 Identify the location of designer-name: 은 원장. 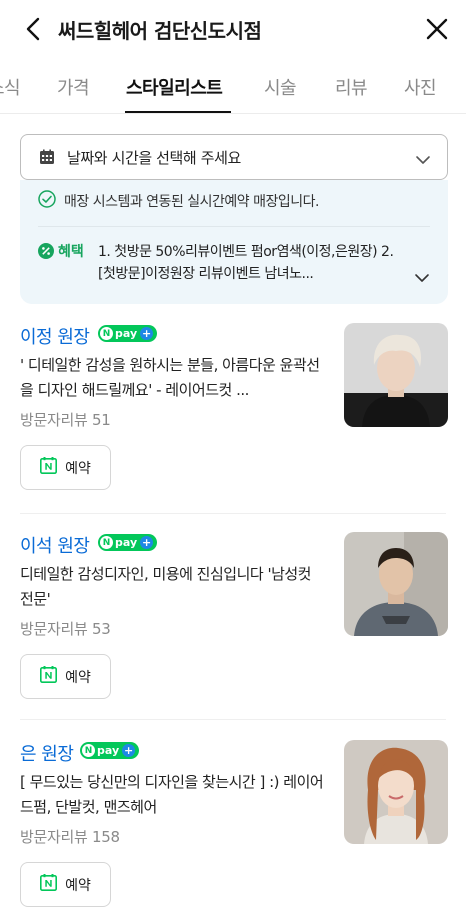
(47, 753).